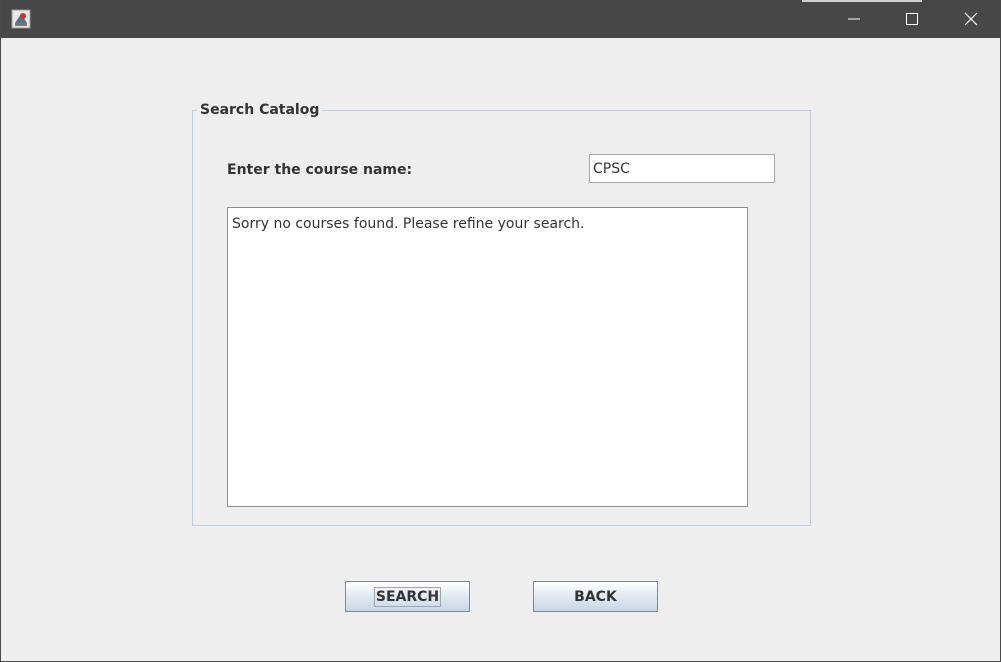 The width and height of the screenshot is (1001, 662). I want to click on course-name-label: Enter the course name:, so click(320, 170).